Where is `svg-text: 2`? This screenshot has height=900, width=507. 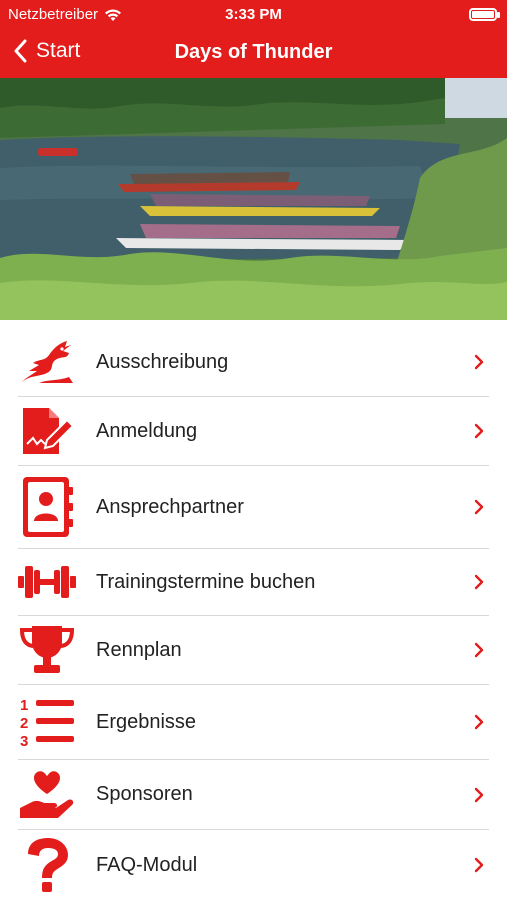 svg-text: 2 is located at coordinates (24, 723).